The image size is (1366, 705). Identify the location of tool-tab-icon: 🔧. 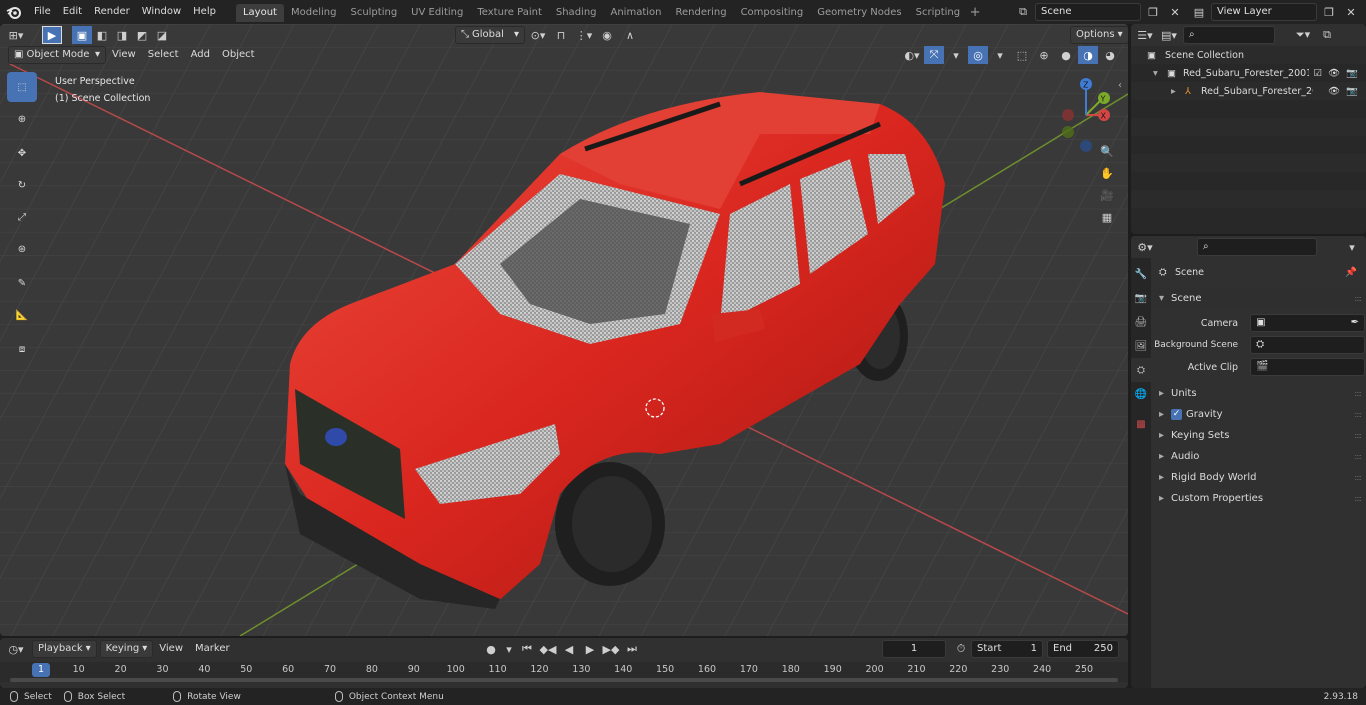
(1141, 274).